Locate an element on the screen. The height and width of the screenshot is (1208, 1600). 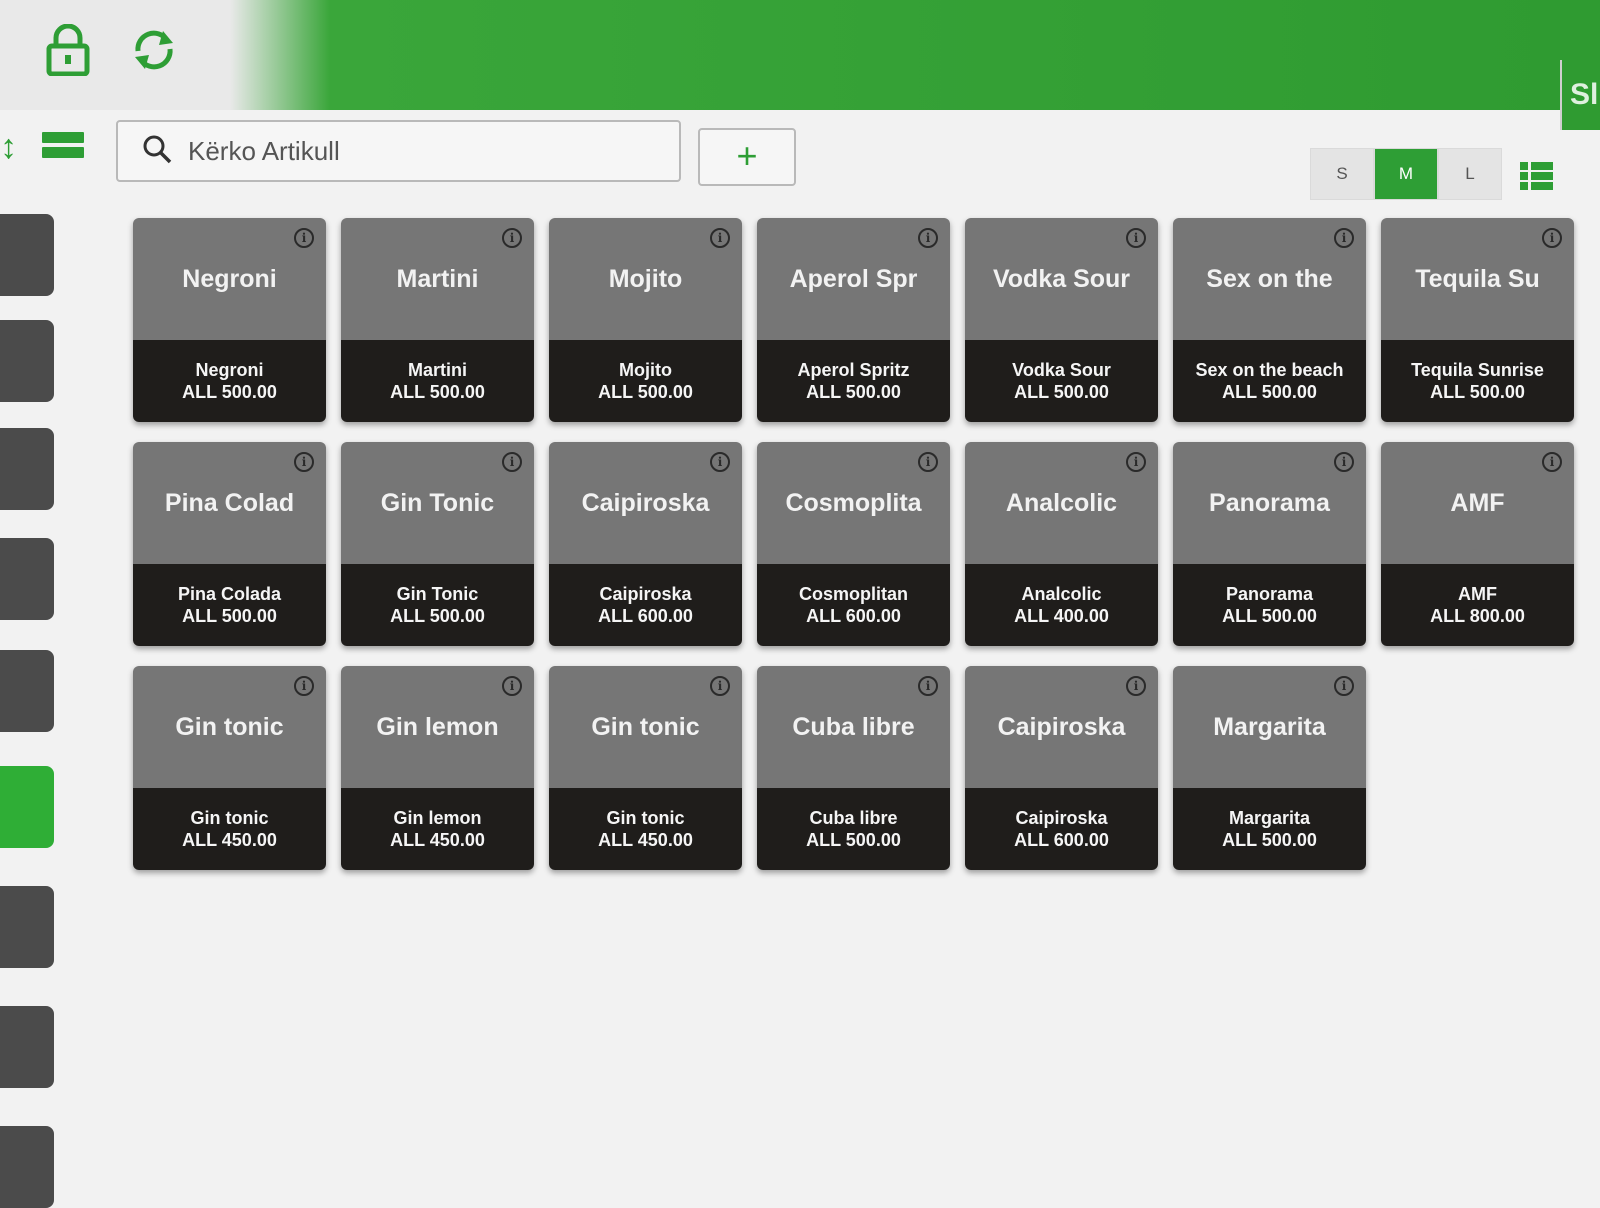
category-sidebar is located at coordinates (28, 709).